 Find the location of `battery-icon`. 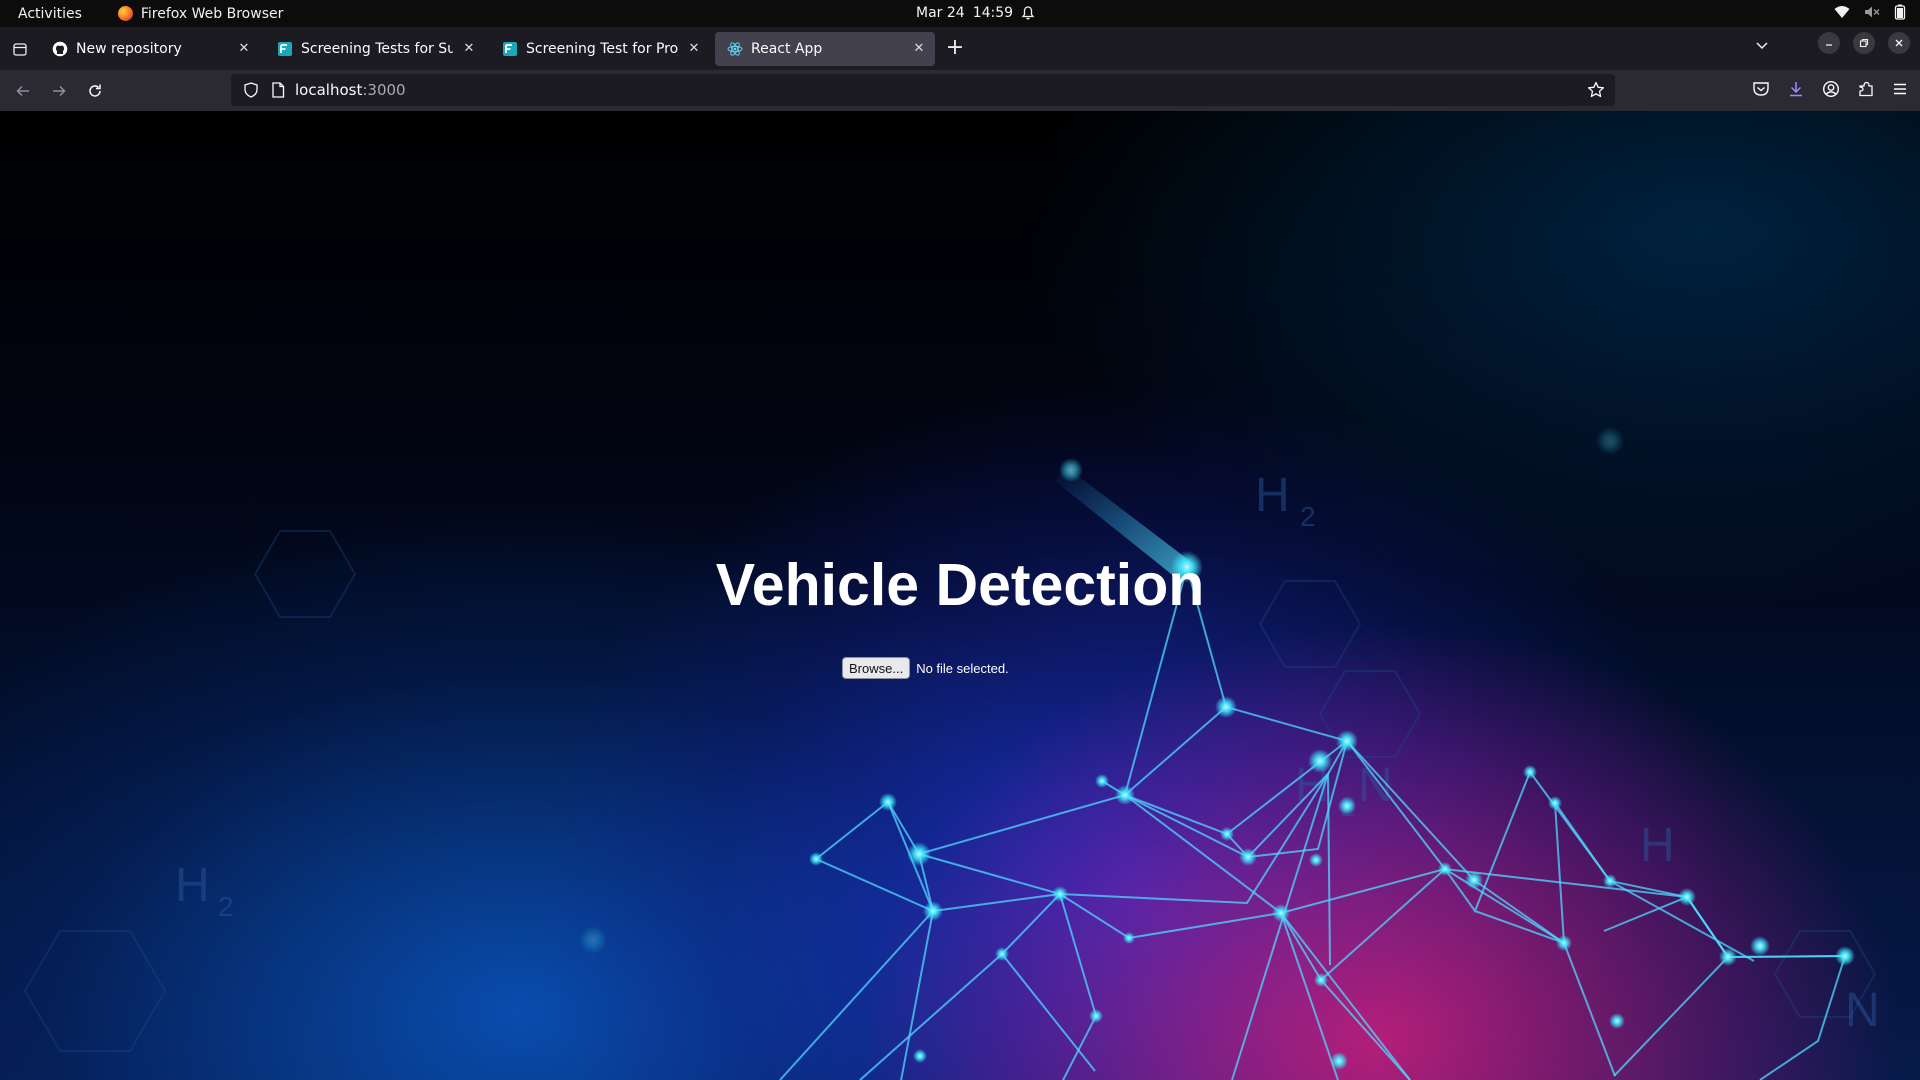

battery-icon is located at coordinates (1900, 12).